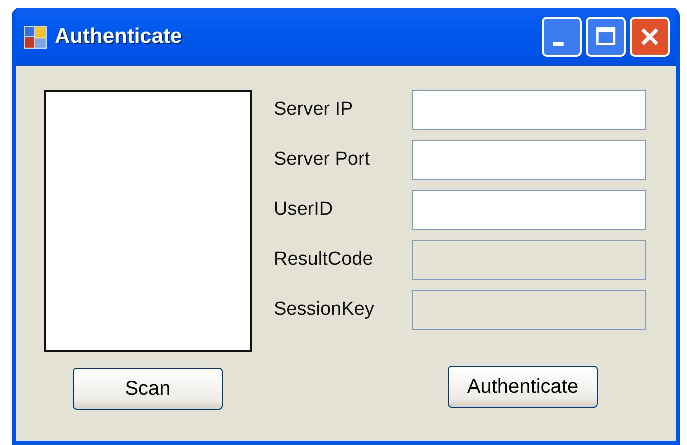 The height and width of the screenshot is (445, 687). I want to click on app-icon, so click(35, 37).